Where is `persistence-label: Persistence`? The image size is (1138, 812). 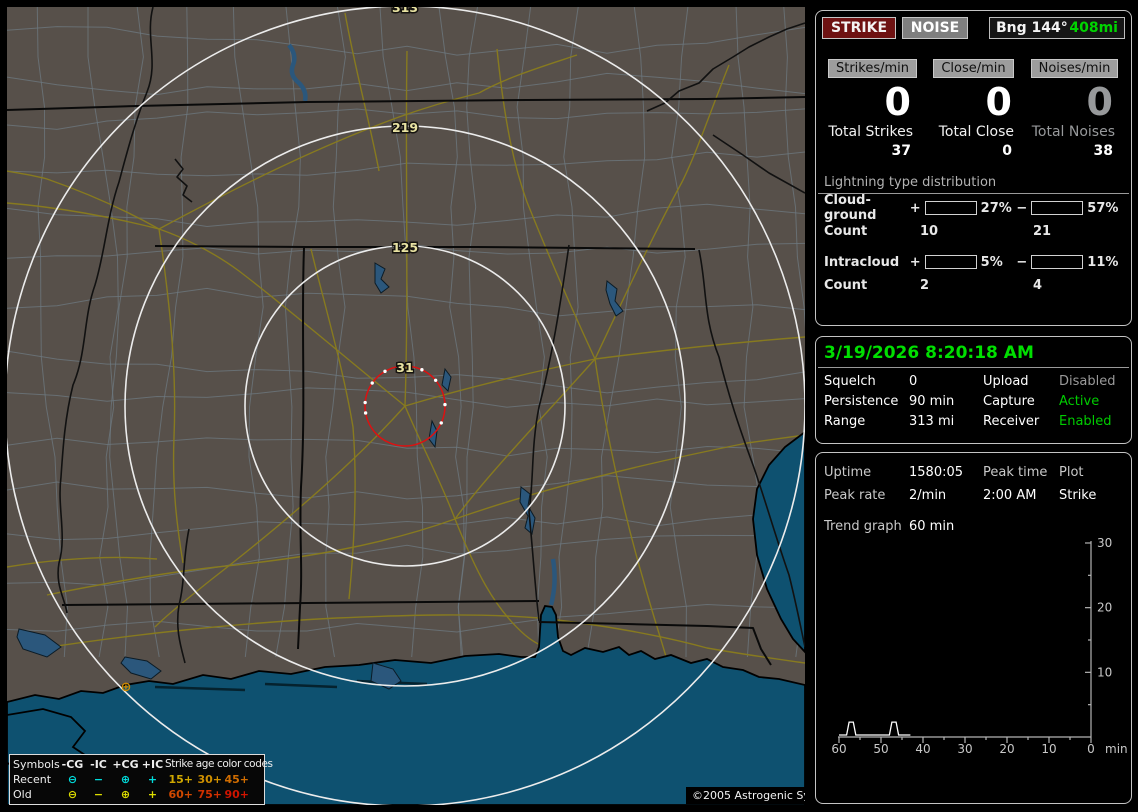
persistence-label: Persistence is located at coordinates (861, 401).